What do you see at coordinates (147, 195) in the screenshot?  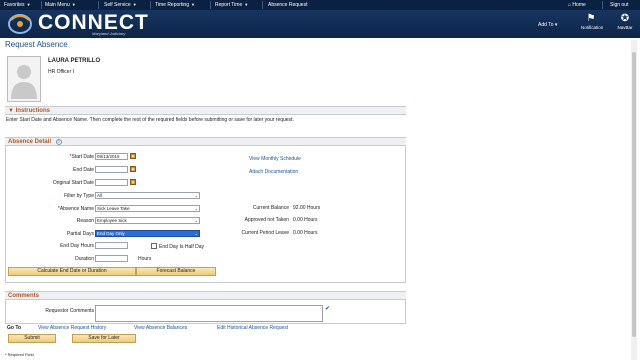 I see `filter-type-select: All ⌄` at bounding box center [147, 195].